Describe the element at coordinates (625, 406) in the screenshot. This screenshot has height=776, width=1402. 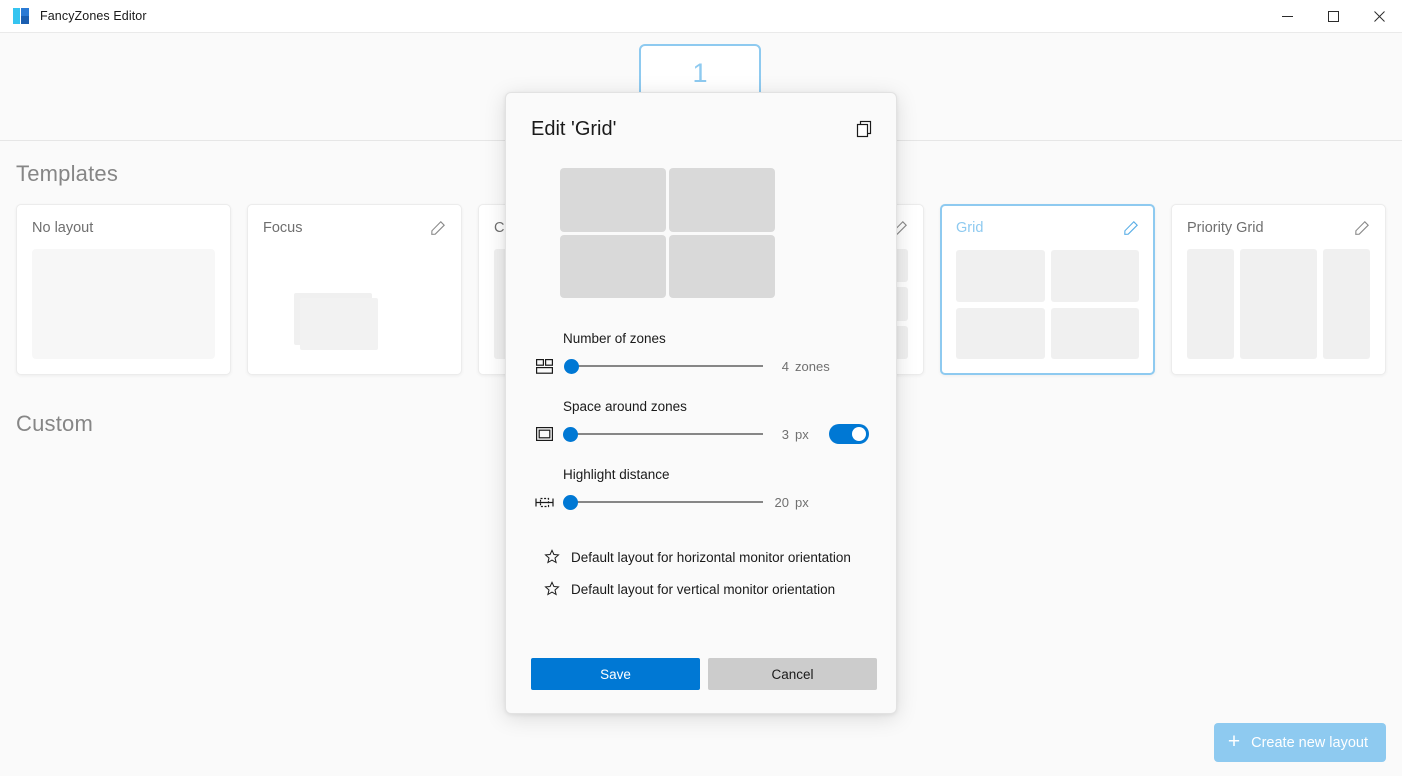
I see `slider-label: Space around zones` at that location.